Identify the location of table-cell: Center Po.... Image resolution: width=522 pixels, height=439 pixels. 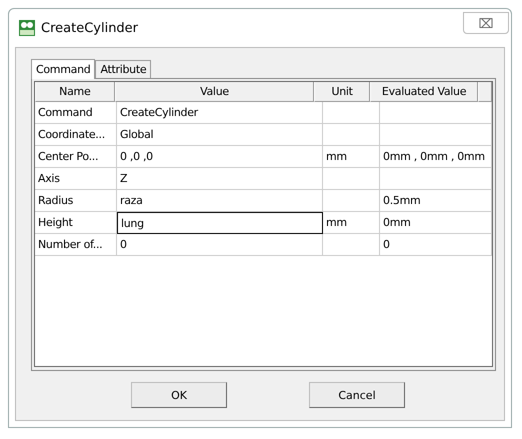
(76, 157).